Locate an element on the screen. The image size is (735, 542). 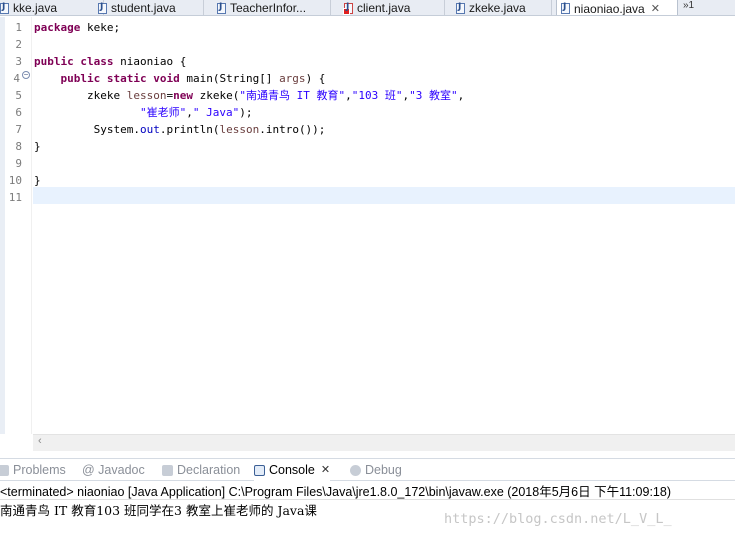
tab-kke-java: kke.java is located at coordinates (52, 7).